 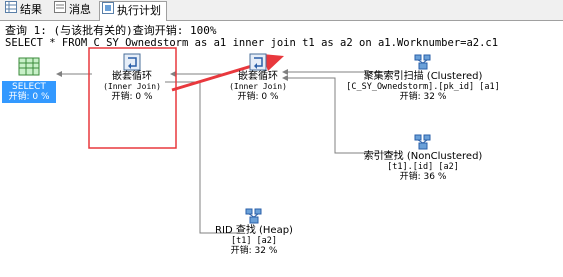 I want to click on rid-lookup-object: [t1] [a2], so click(x=254, y=241).